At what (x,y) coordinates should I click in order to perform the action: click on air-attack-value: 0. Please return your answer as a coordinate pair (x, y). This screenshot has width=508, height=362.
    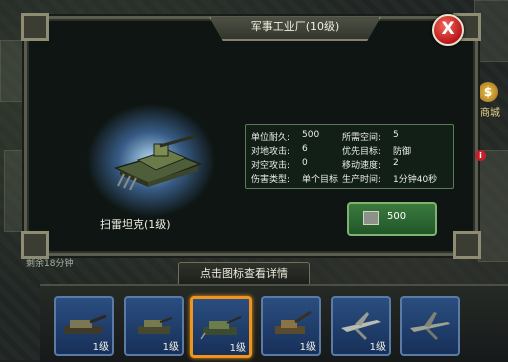
    Looking at the image, I should click on (305, 163).